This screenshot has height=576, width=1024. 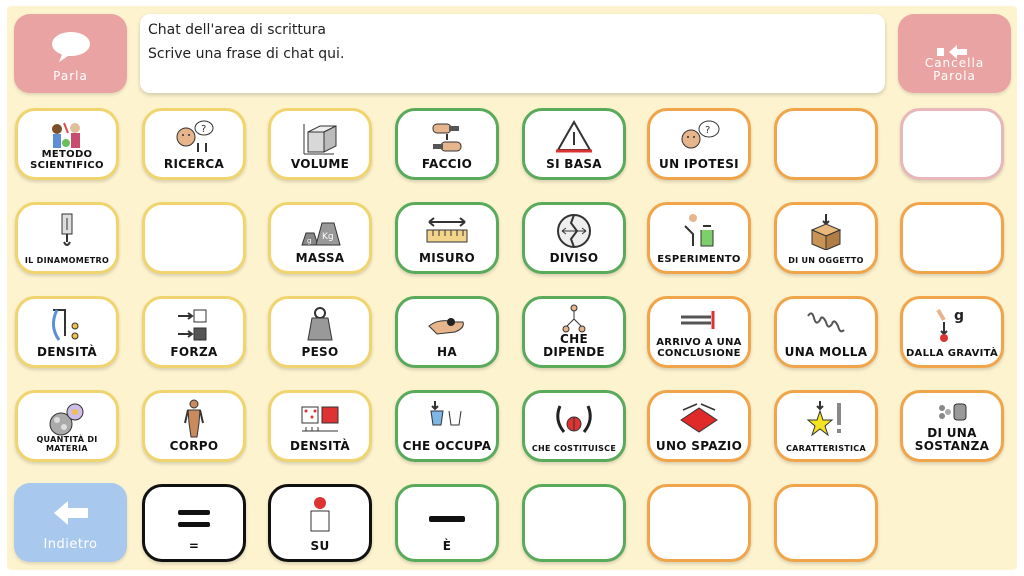 What do you see at coordinates (826, 352) in the screenshot?
I see `cell-label: UNA MOLLA` at bounding box center [826, 352].